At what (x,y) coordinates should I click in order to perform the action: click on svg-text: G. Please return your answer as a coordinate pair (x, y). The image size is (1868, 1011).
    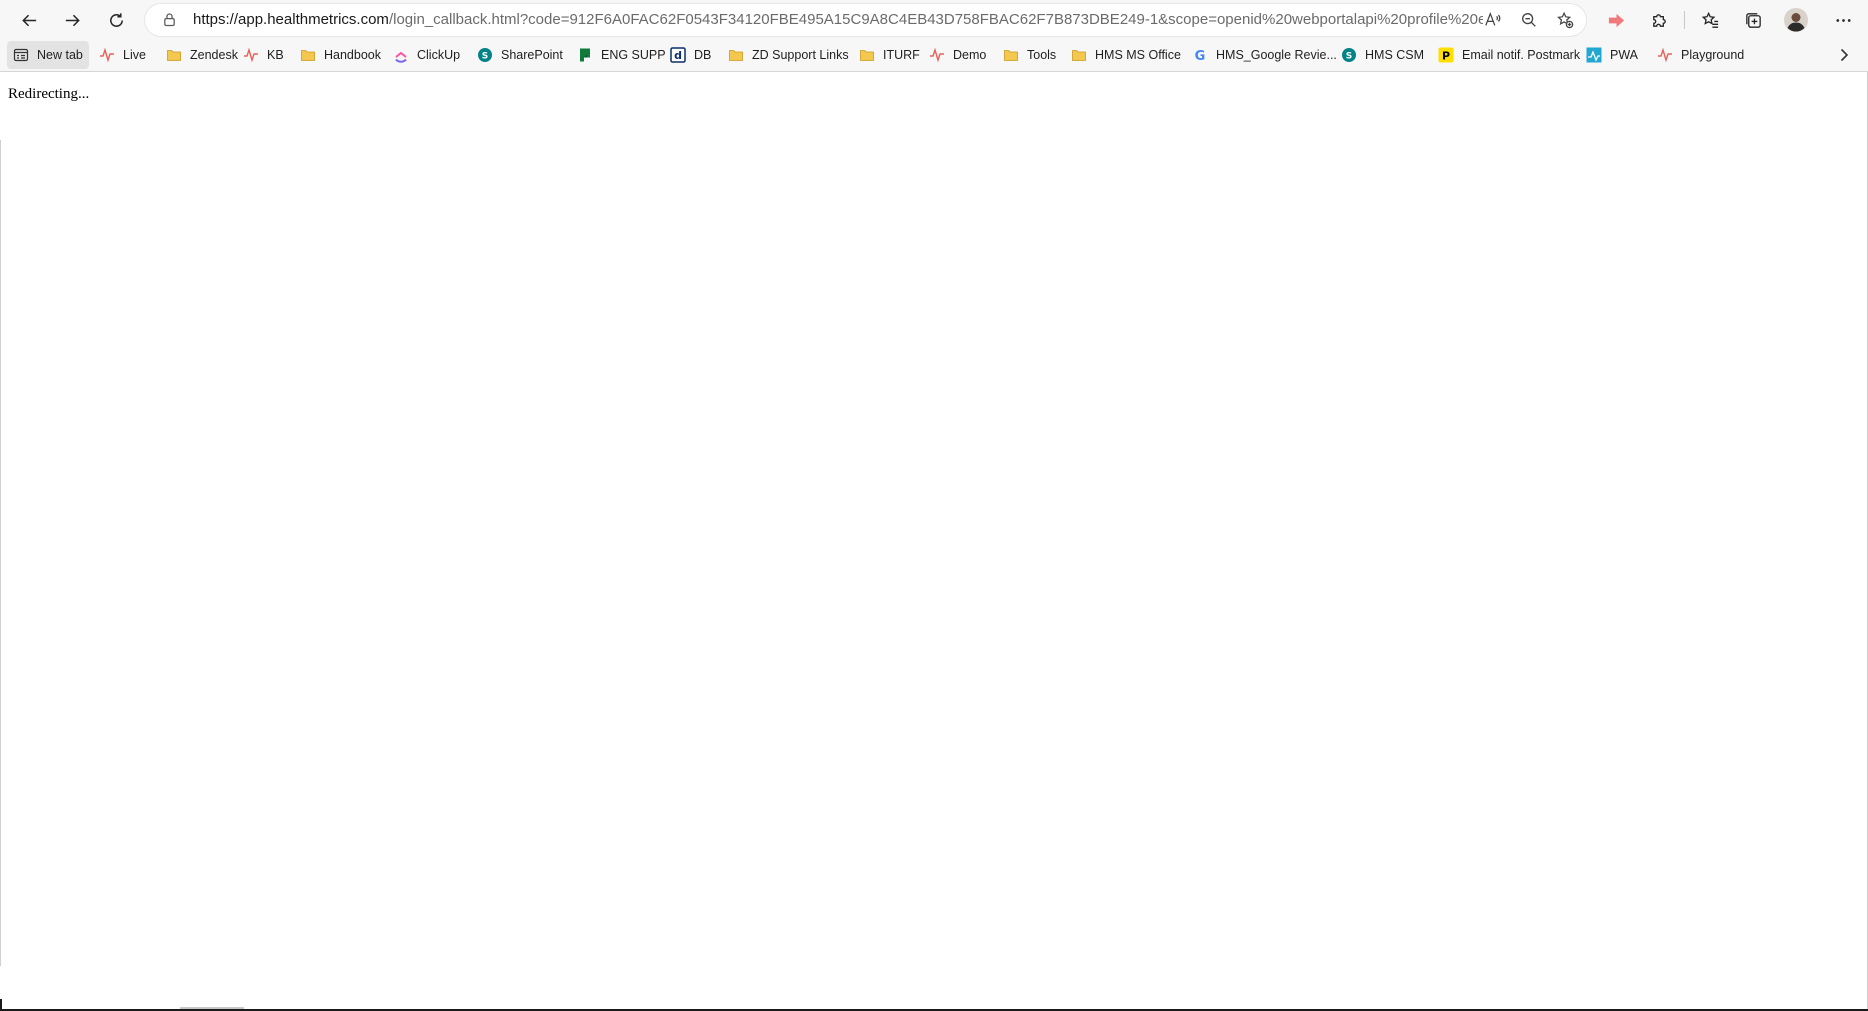
    Looking at the image, I should click on (1200, 56).